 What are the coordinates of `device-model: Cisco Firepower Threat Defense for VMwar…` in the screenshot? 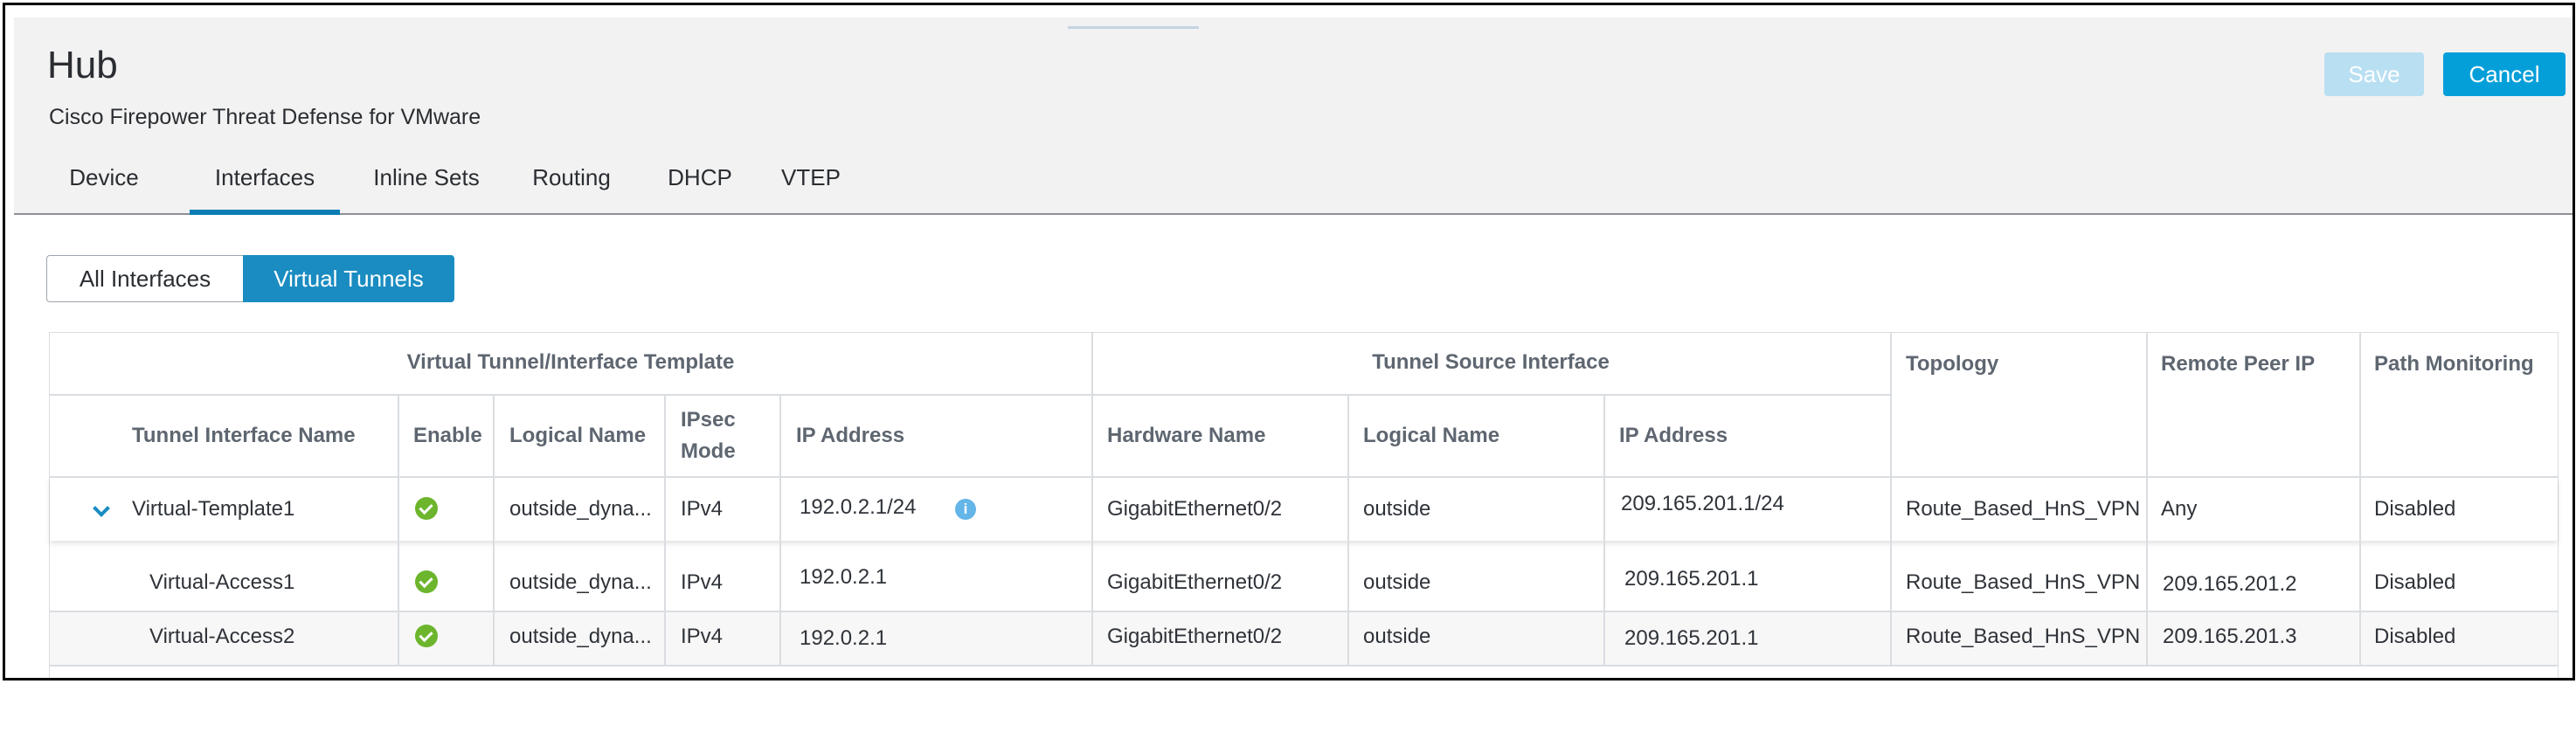 It's located at (265, 117).